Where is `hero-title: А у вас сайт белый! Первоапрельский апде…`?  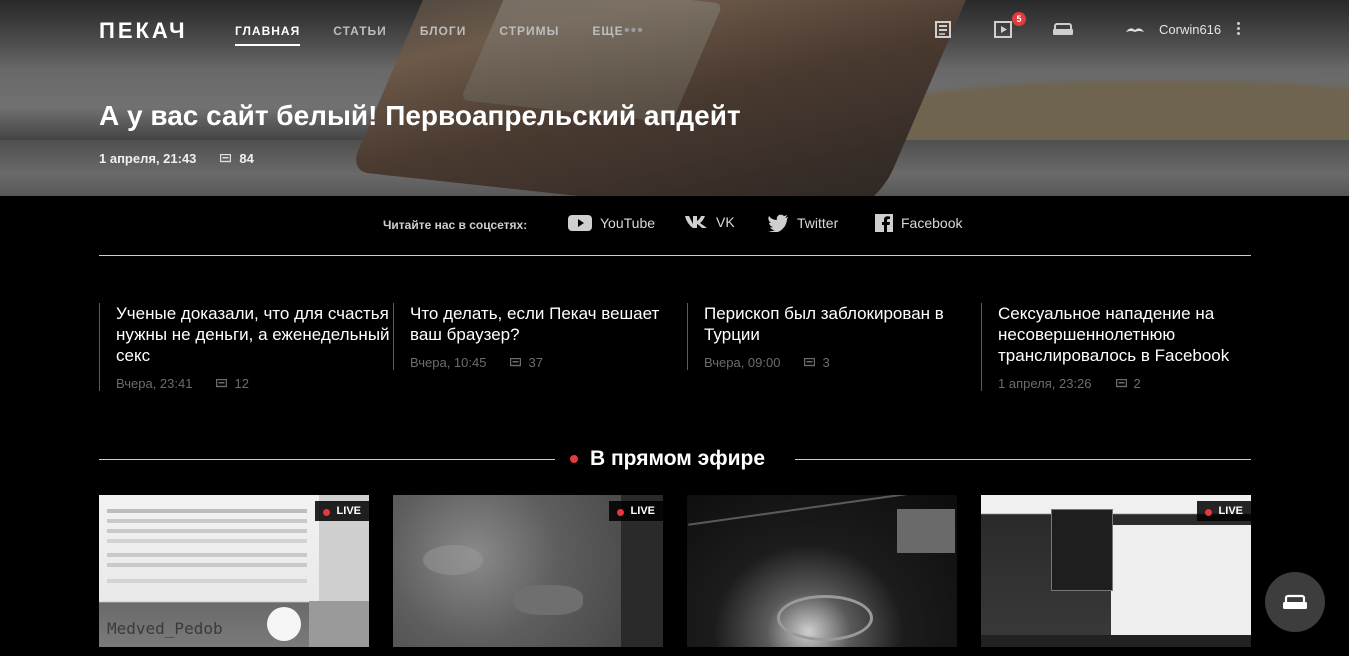 hero-title: А у вас сайт белый! Первоапрельский апде… is located at coordinates (420, 116).